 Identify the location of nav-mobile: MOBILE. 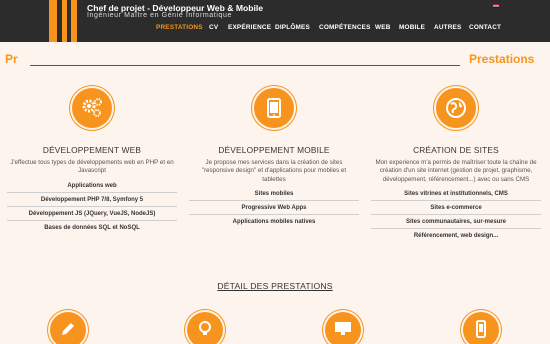
(412, 27).